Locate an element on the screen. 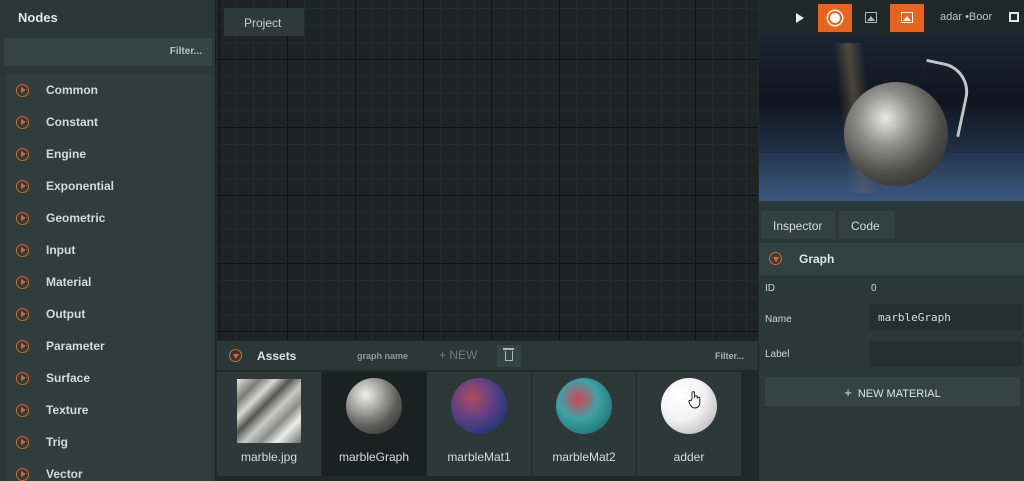  trash-icon is located at coordinates (508, 354).